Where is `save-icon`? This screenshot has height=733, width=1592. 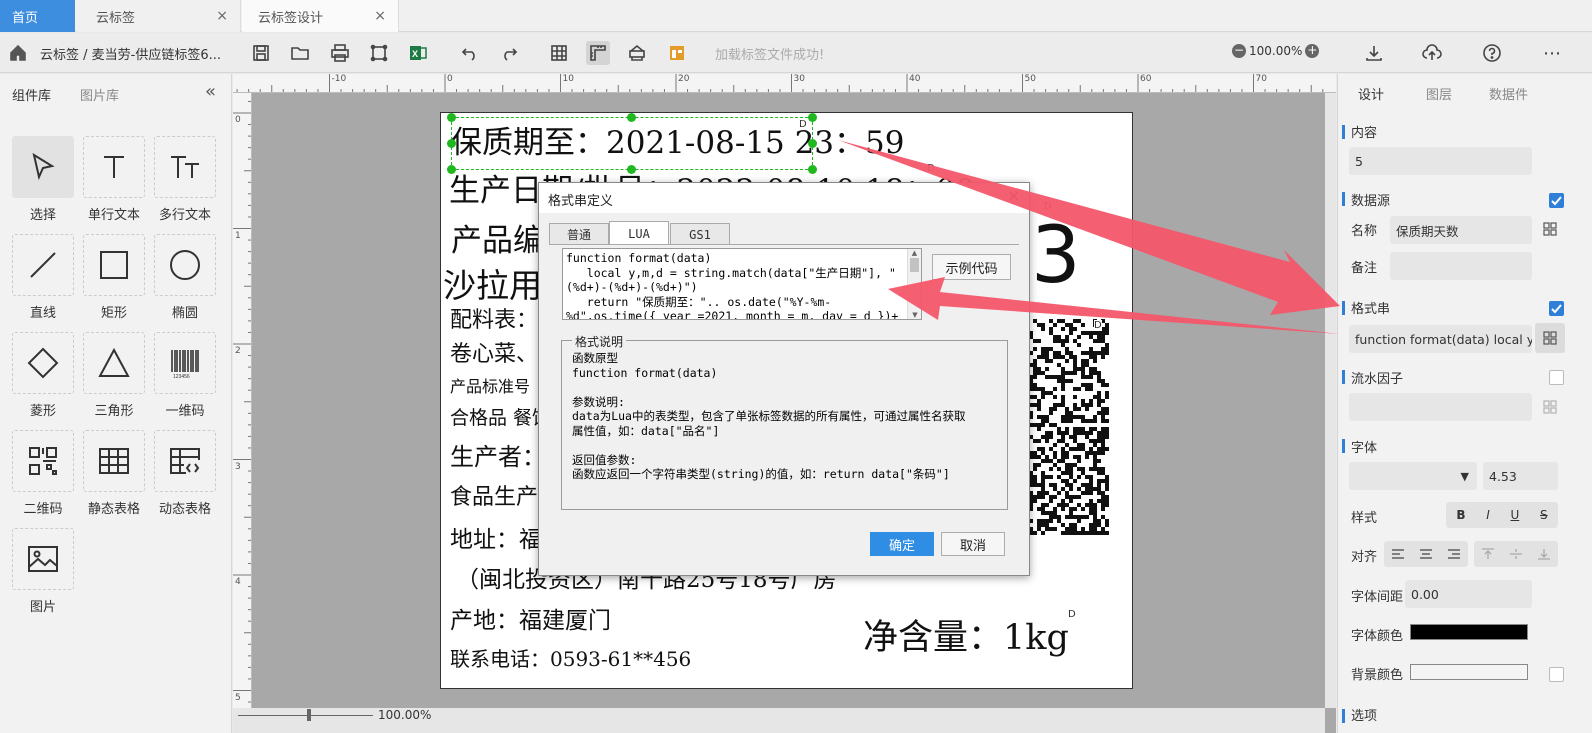 save-icon is located at coordinates (261, 53).